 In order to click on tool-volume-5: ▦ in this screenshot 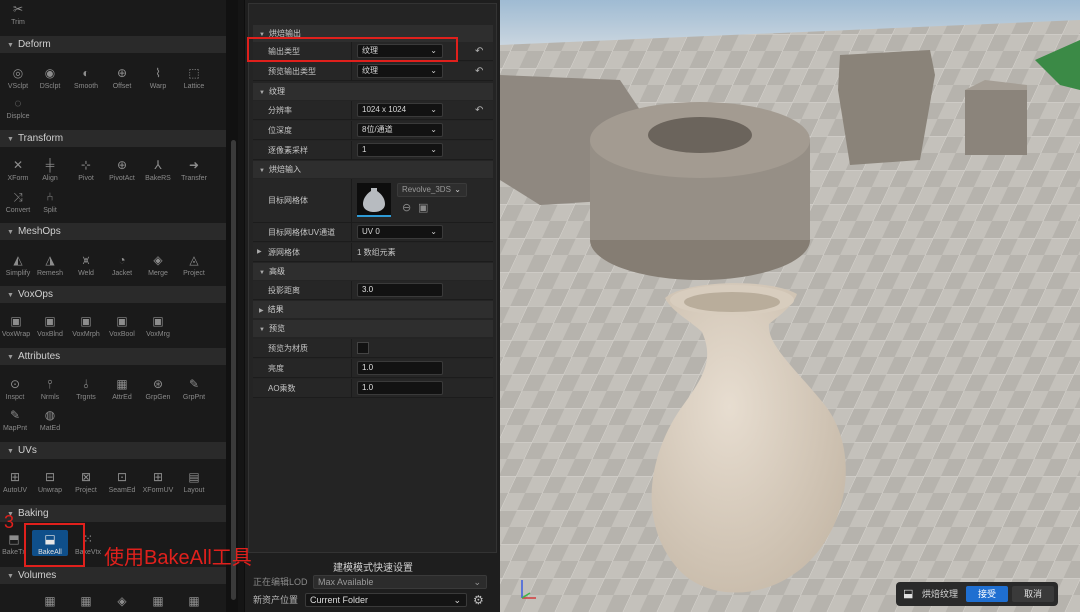, I will do `click(194, 602)`.